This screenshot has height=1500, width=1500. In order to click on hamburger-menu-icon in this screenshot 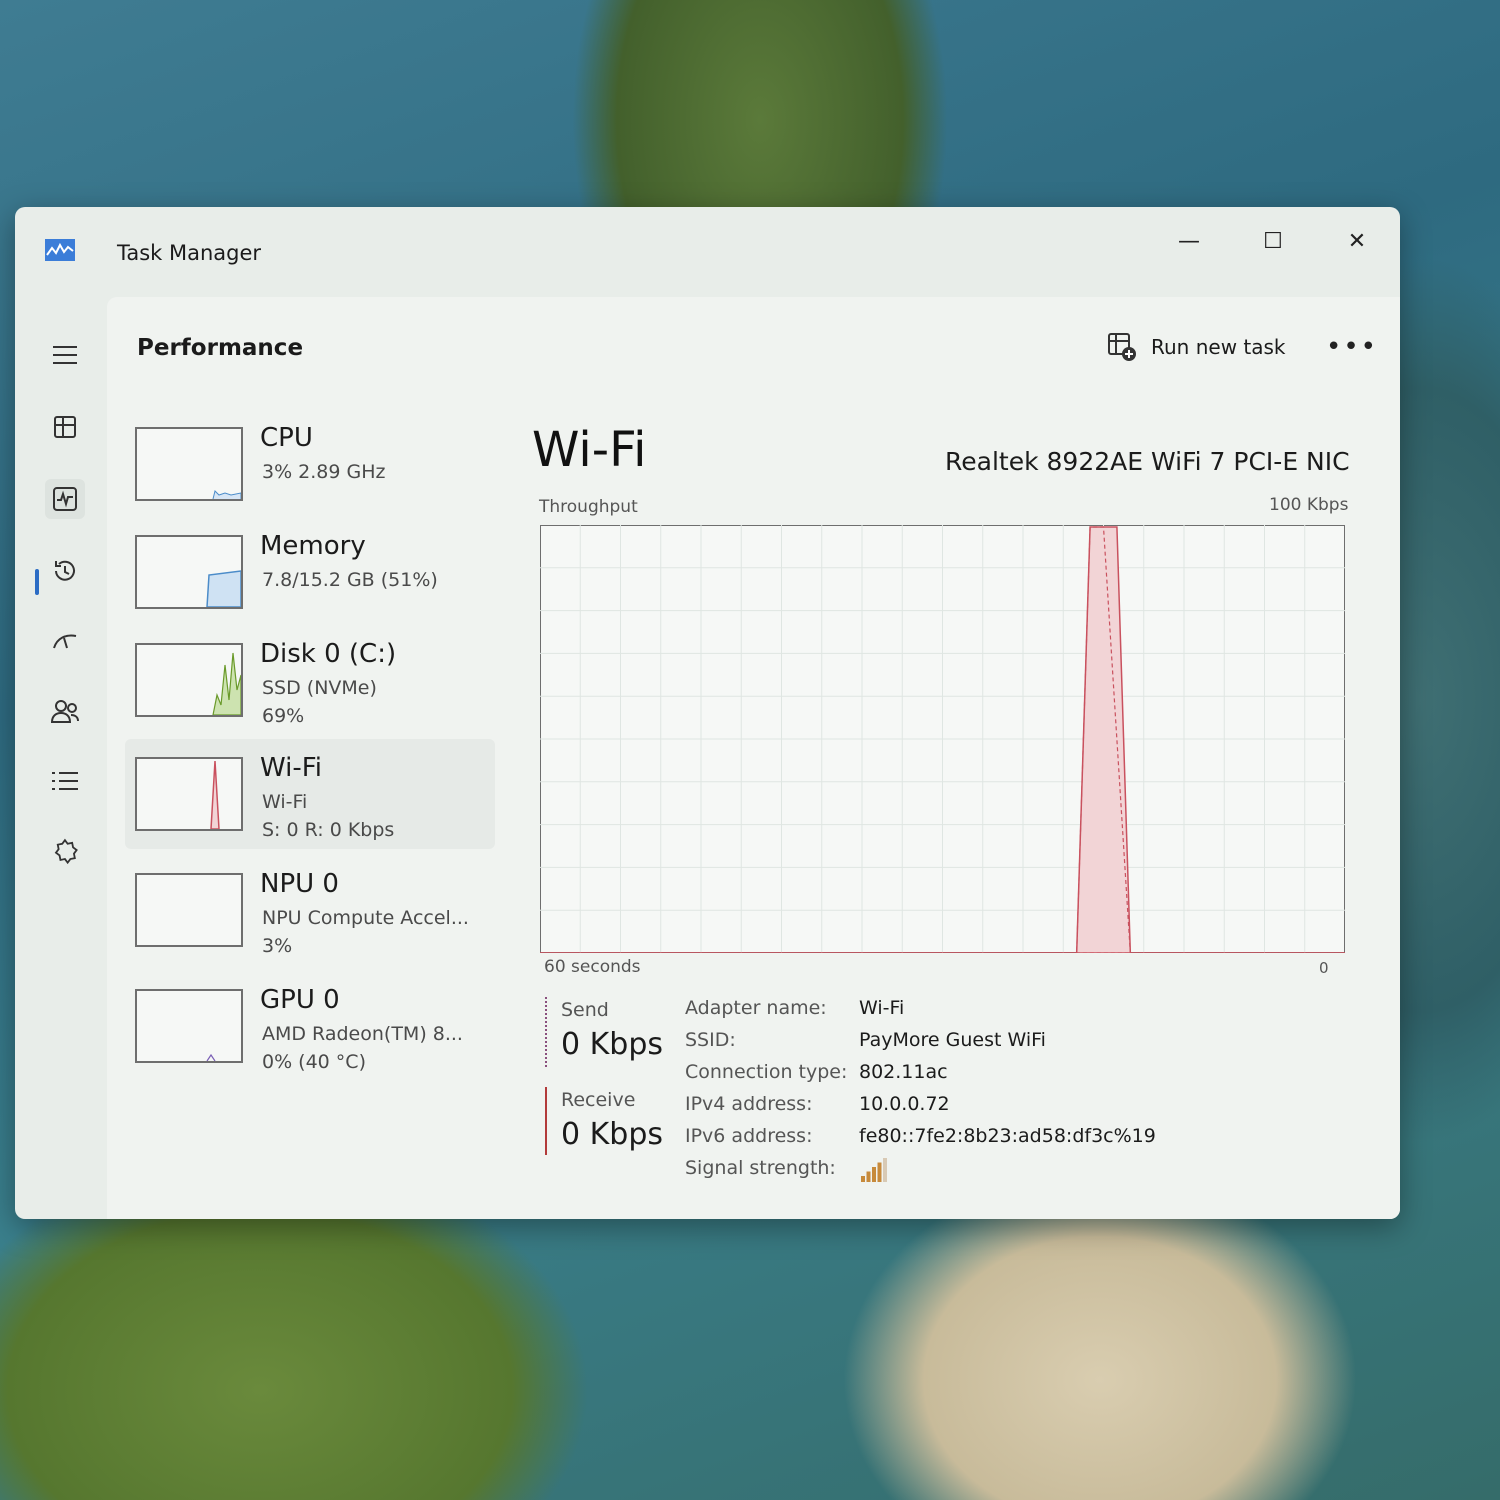, I will do `click(65, 355)`.